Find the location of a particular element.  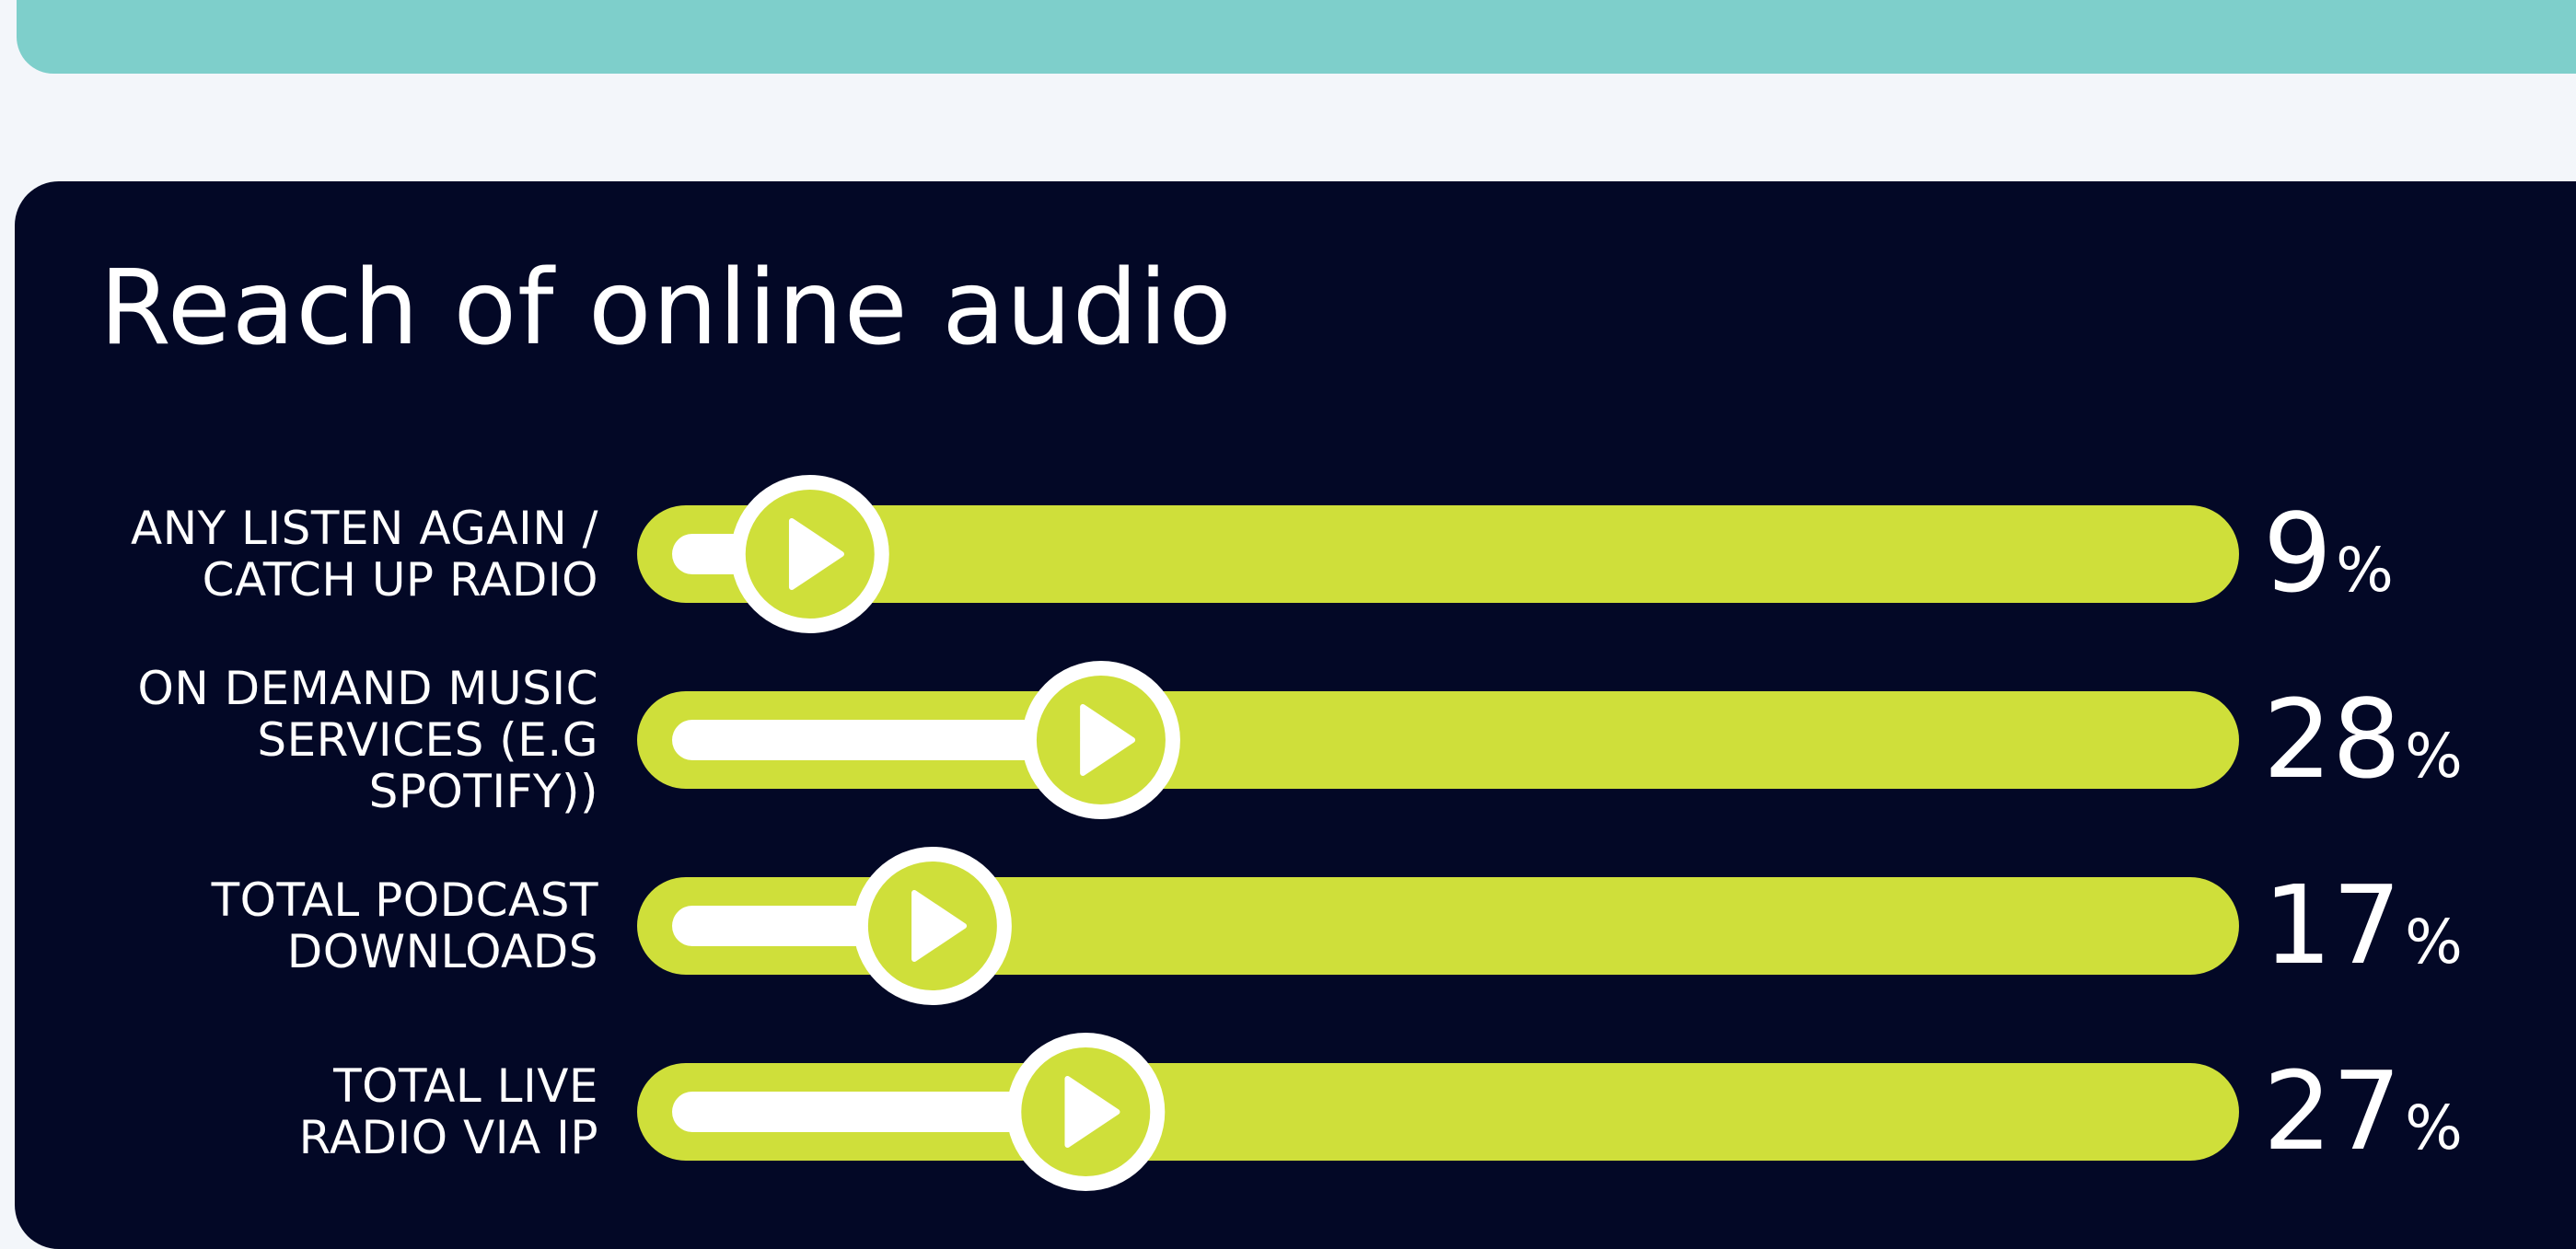

value-number: 9 is located at coordinates (2297, 553).